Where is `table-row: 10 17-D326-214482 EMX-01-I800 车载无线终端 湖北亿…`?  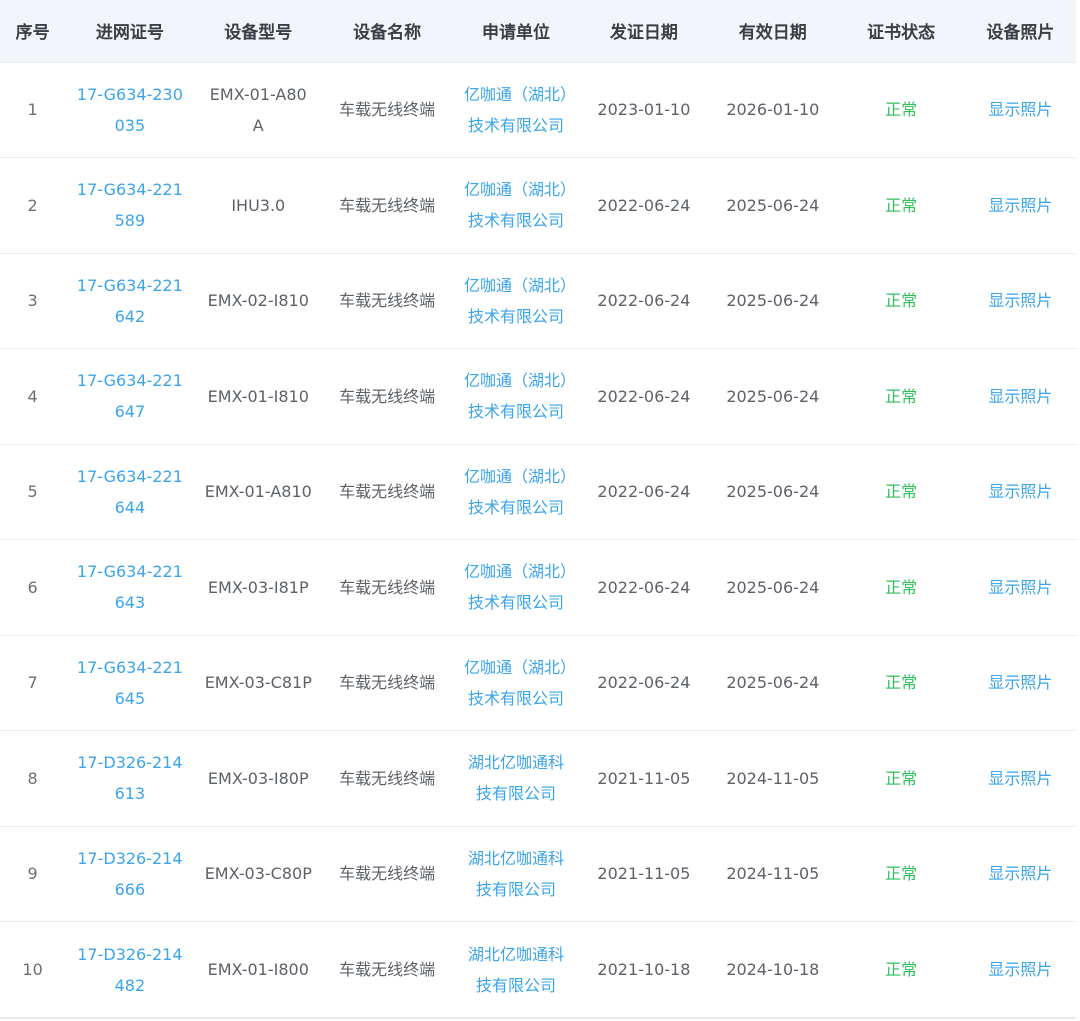
table-row: 10 17-D326-214482 EMX-01-I800 车载无线终端 湖北亿… is located at coordinates (538, 969).